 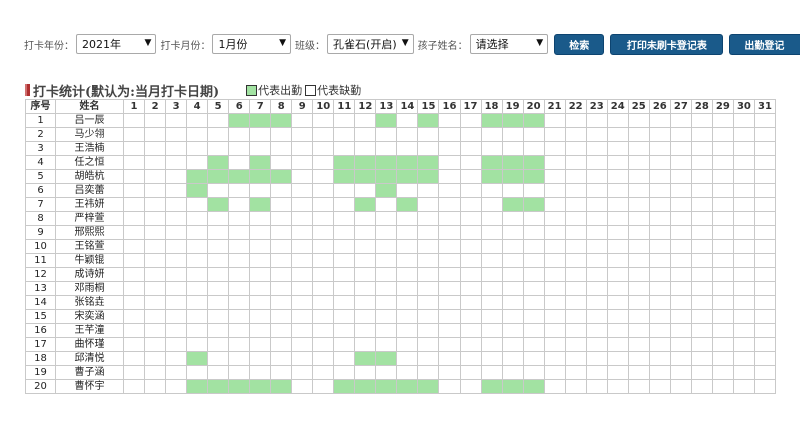 What do you see at coordinates (40, 358) in the screenshot?
I see `row-number: 18` at bounding box center [40, 358].